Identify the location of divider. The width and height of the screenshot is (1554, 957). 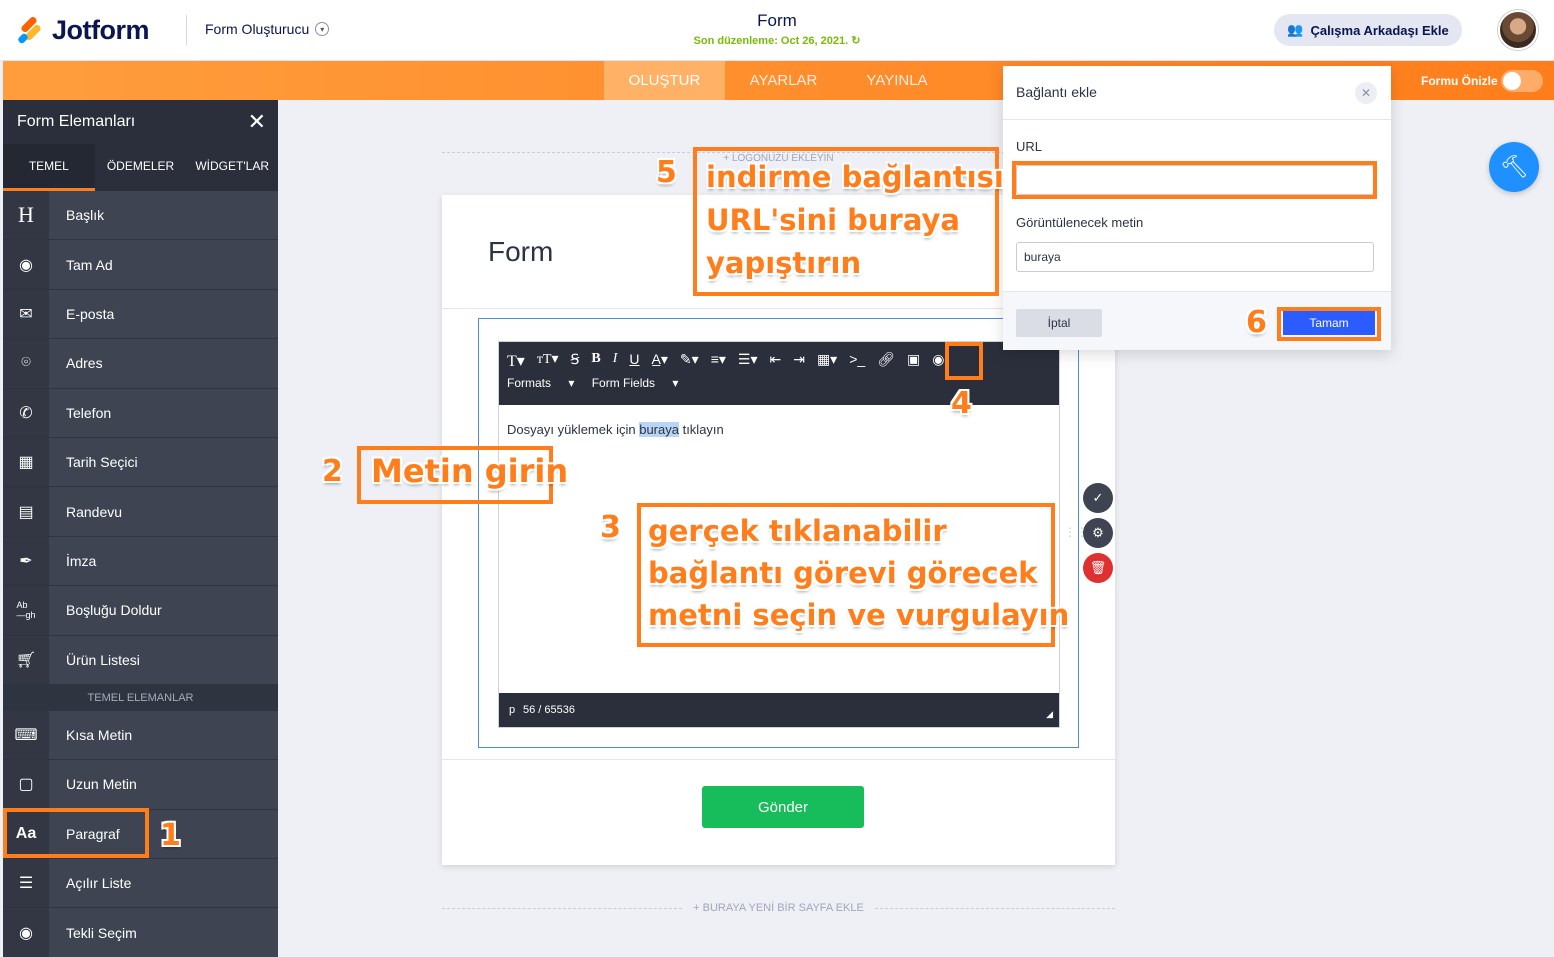
(186, 30).